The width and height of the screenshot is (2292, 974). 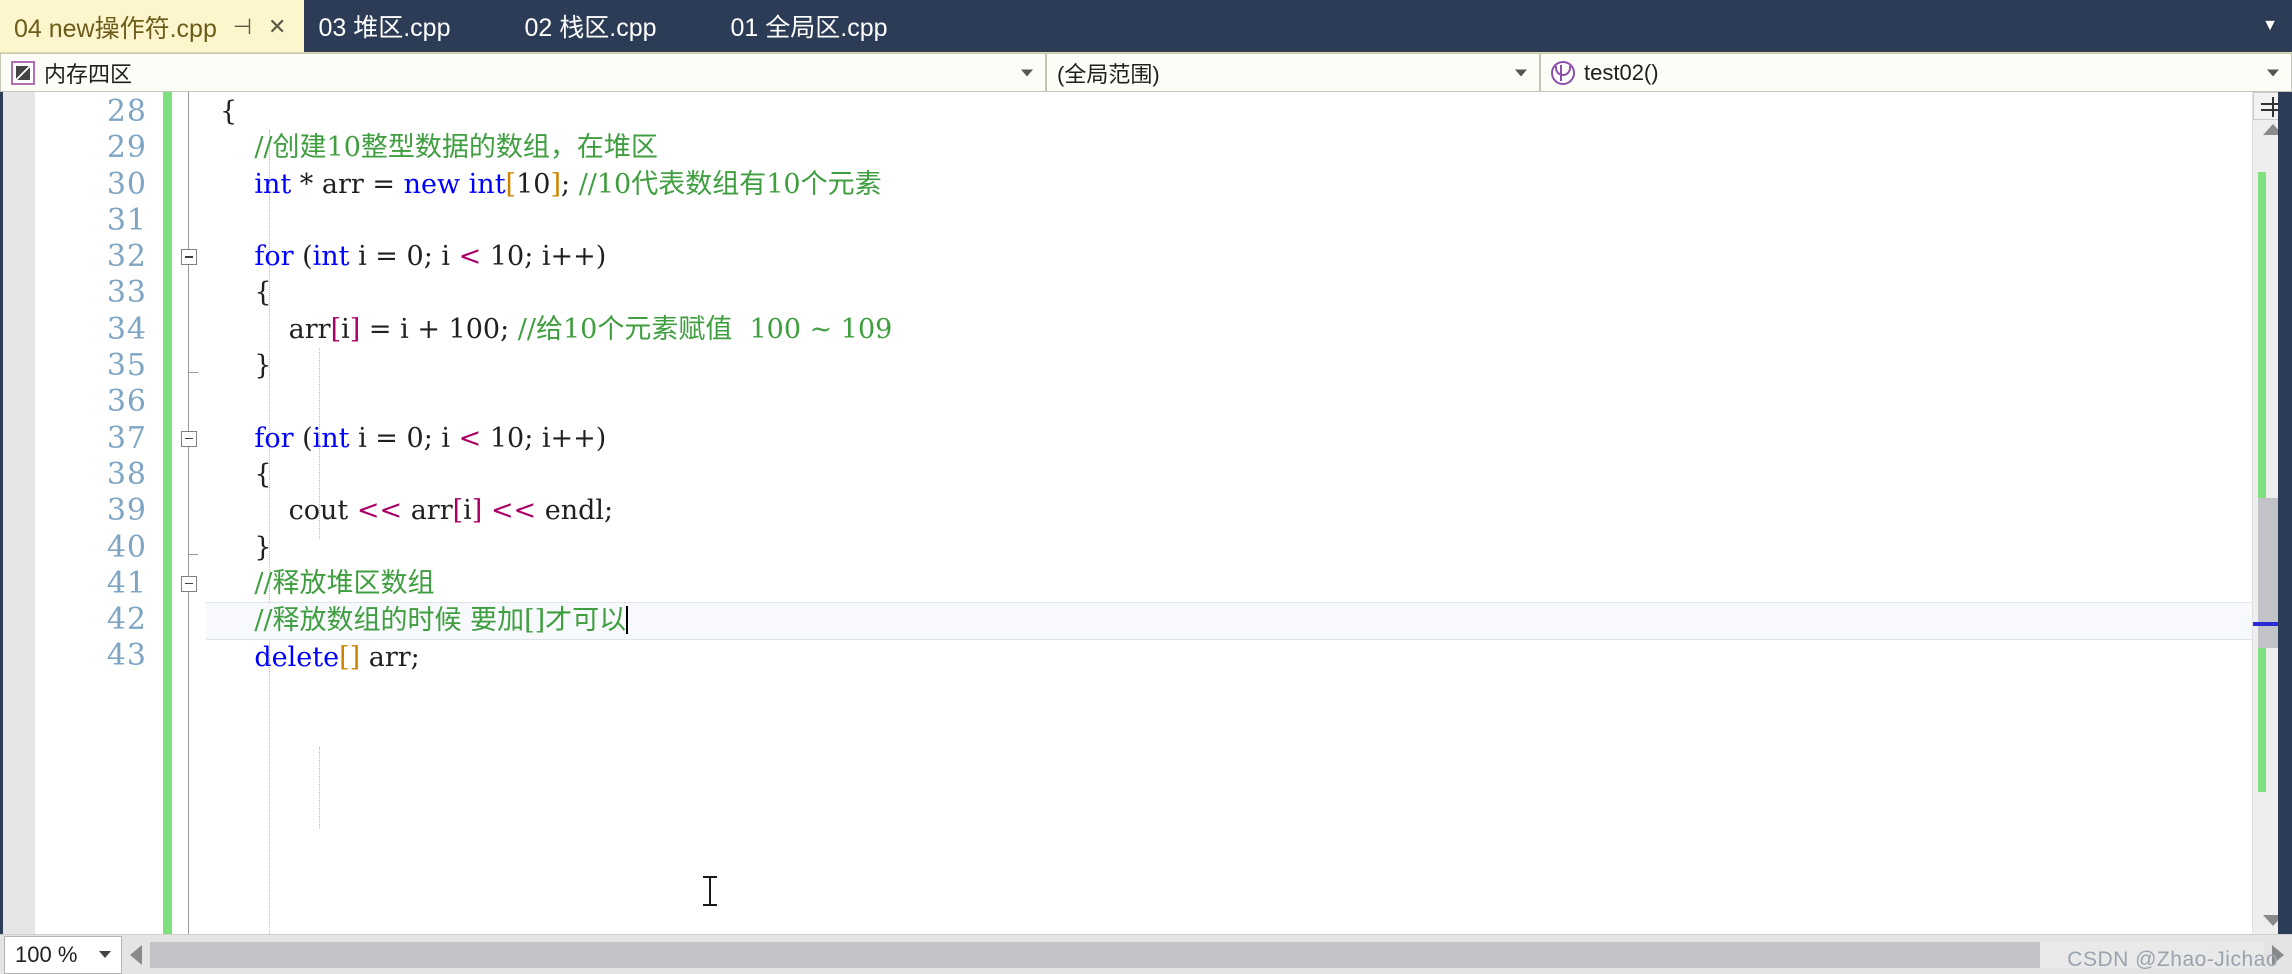 What do you see at coordinates (404, 329) in the screenshot?
I see `code-token: = i +` at bounding box center [404, 329].